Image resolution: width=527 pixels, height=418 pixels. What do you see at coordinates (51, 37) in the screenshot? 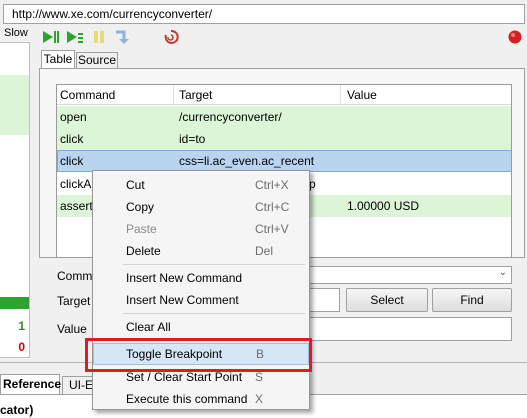
I see `play-all-icon` at bounding box center [51, 37].